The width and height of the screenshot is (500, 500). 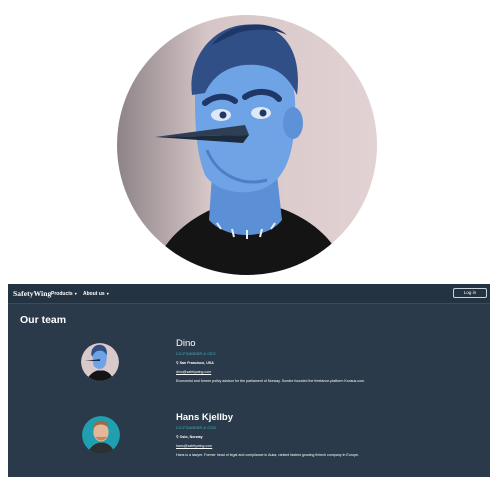 I want to click on member-email-link: dino@safetywing.com, so click(x=193, y=372).